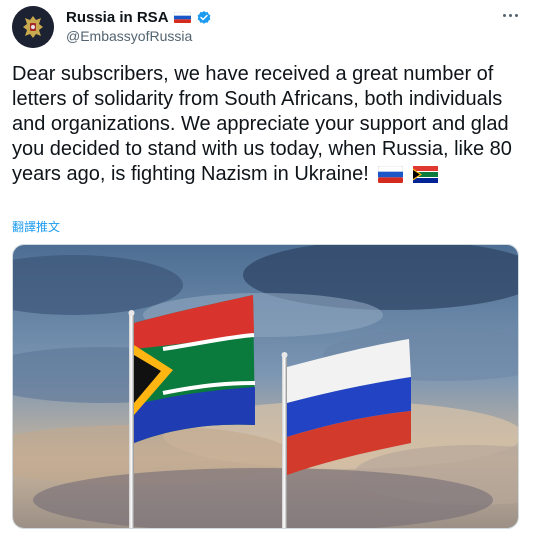 The width and height of the screenshot is (533, 536). What do you see at coordinates (425, 174) in the screenshot?
I see `south-africa-flag-icon` at bounding box center [425, 174].